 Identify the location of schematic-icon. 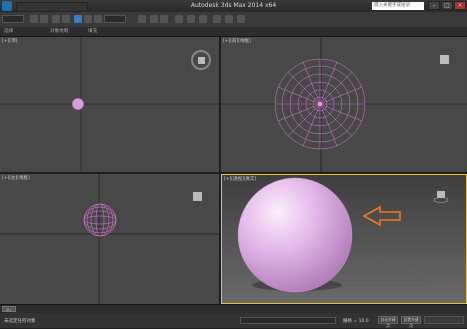
(203, 19).